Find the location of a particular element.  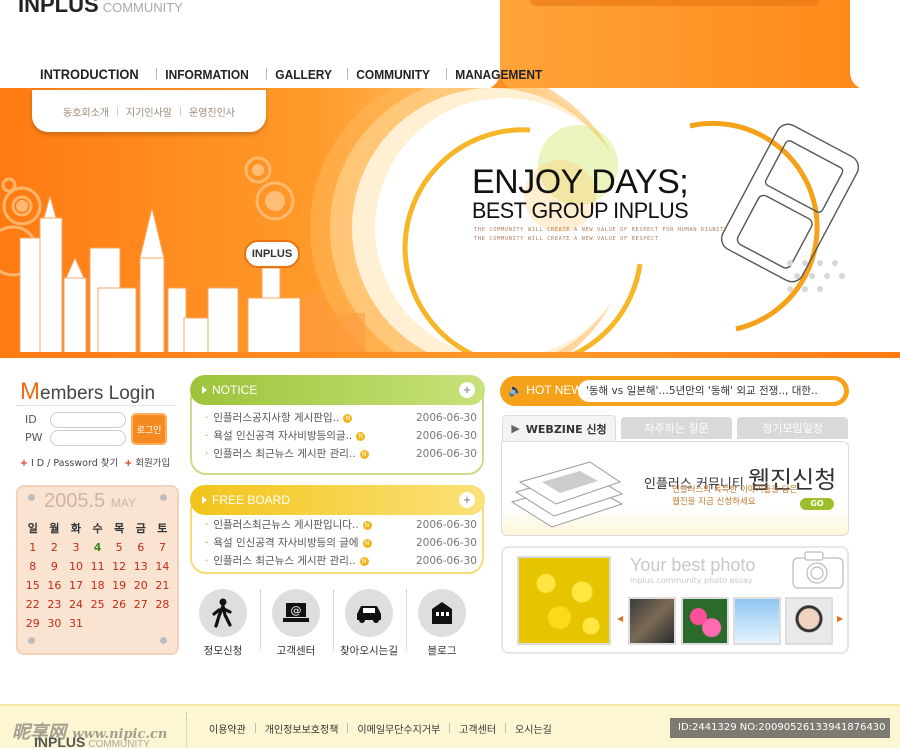

sub-nav-item-greeting: 지기인사말 is located at coordinates (149, 111).